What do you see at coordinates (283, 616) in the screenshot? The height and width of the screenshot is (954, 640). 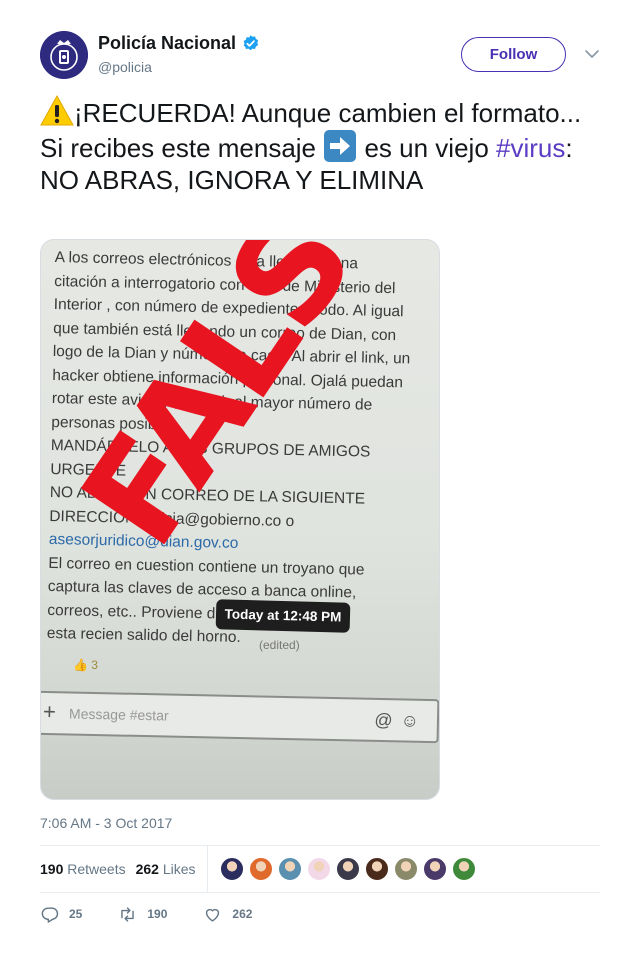 I see `photo-tooltip: Today at 12:48 PM` at bounding box center [283, 616].